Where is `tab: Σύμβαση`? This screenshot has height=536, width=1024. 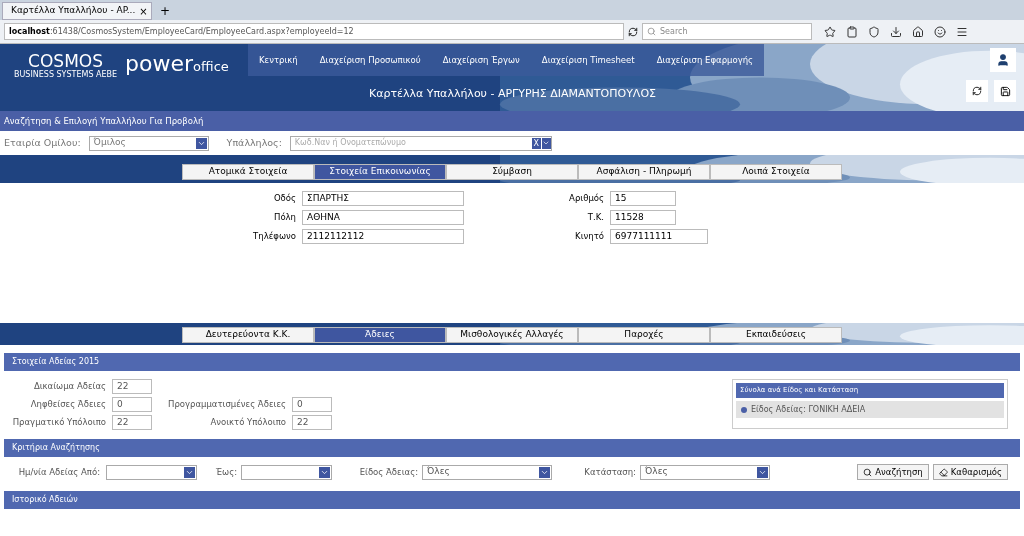
tab: Σύμβαση is located at coordinates (512, 172).